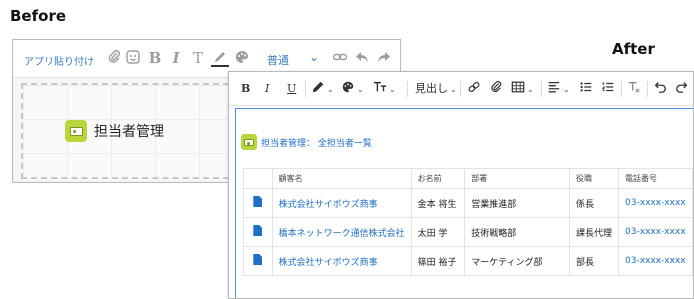 The width and height of the screenshot is (694, 299). What do you see at coordinates (608, 89) in the screenshot?
I see `numbered-list-icon` at bounding box center [608, 89].